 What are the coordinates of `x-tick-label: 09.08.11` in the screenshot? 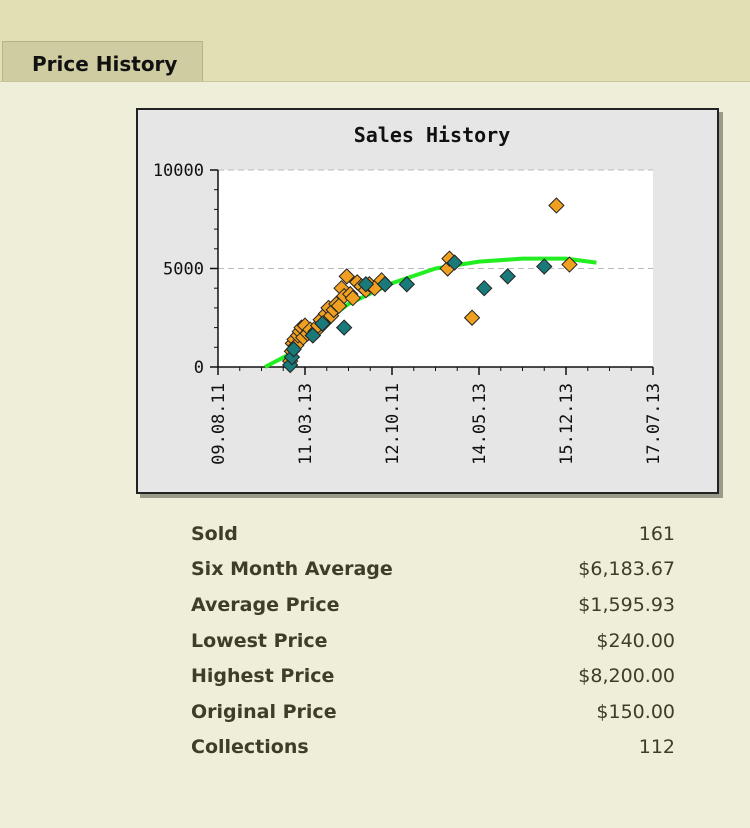 It's located at (219, 424).